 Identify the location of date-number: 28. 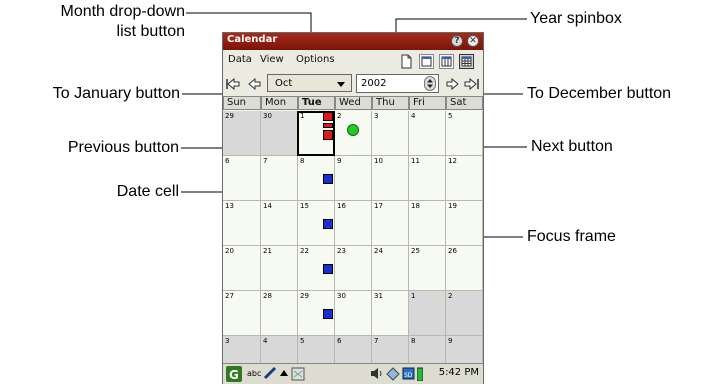
(267, 296).